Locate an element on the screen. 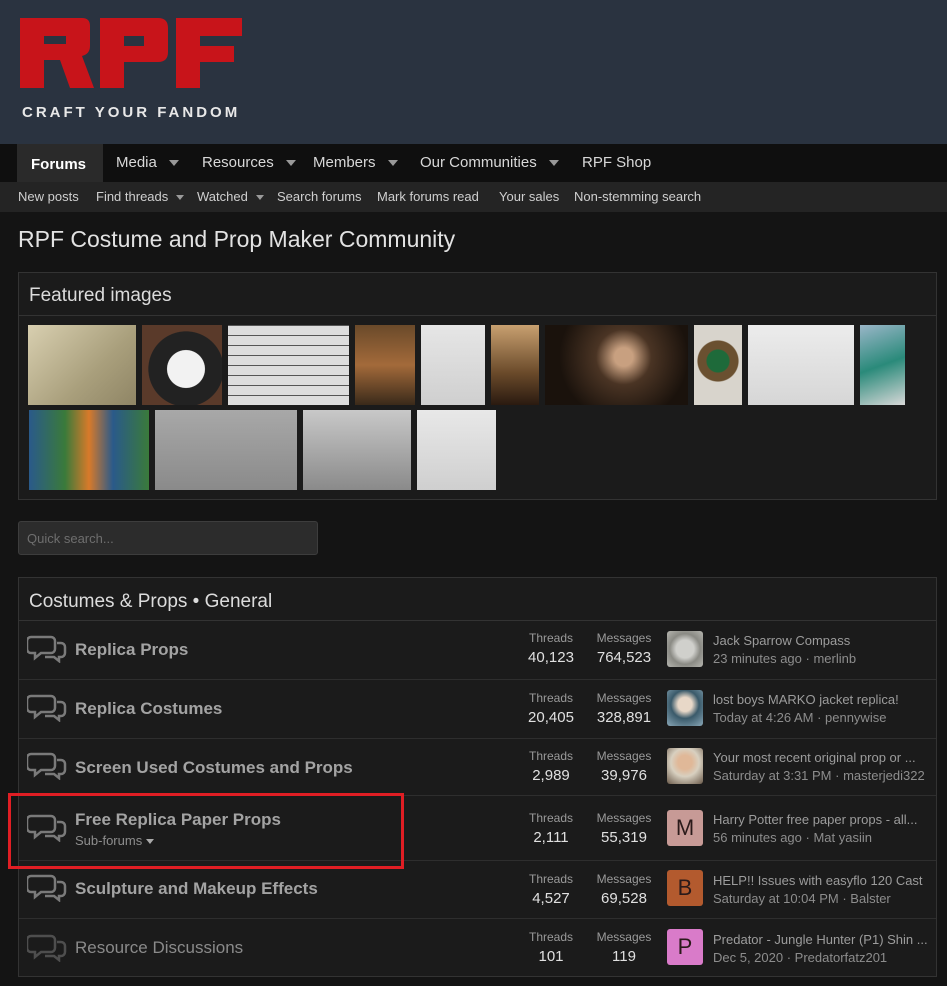  featured-header: Featured images is located at coordinates (477, 294).